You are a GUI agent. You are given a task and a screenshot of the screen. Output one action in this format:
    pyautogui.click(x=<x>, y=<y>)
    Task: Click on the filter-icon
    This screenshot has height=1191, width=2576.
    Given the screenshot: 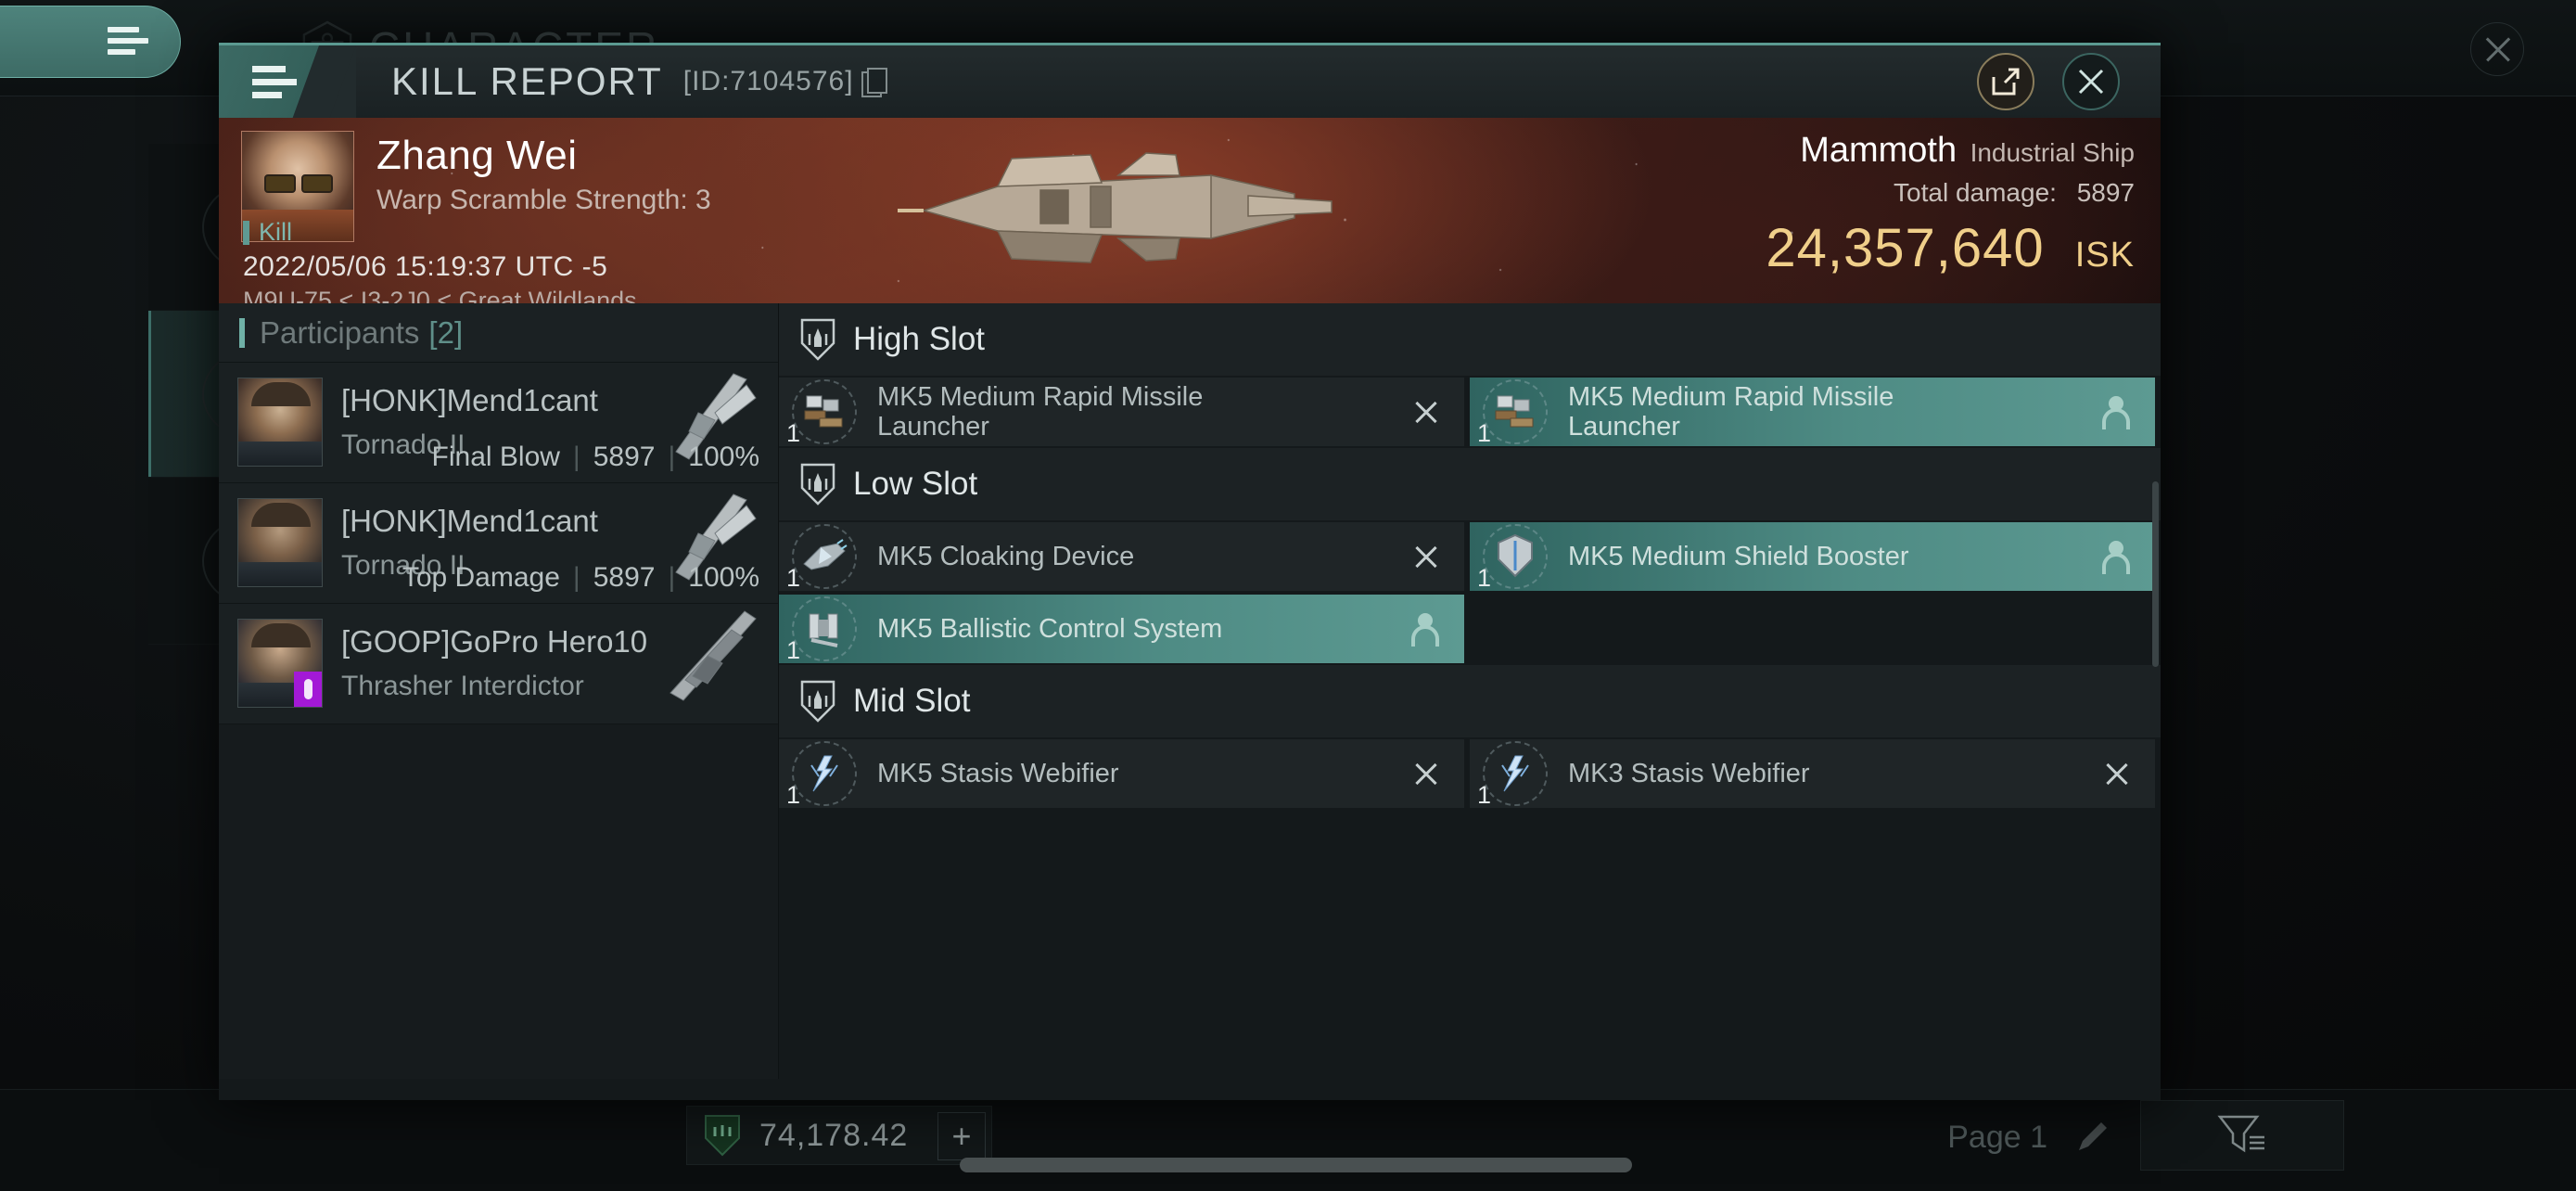 What is the action you would take?
    pyautogui.click(x=2240, y=1134)
    